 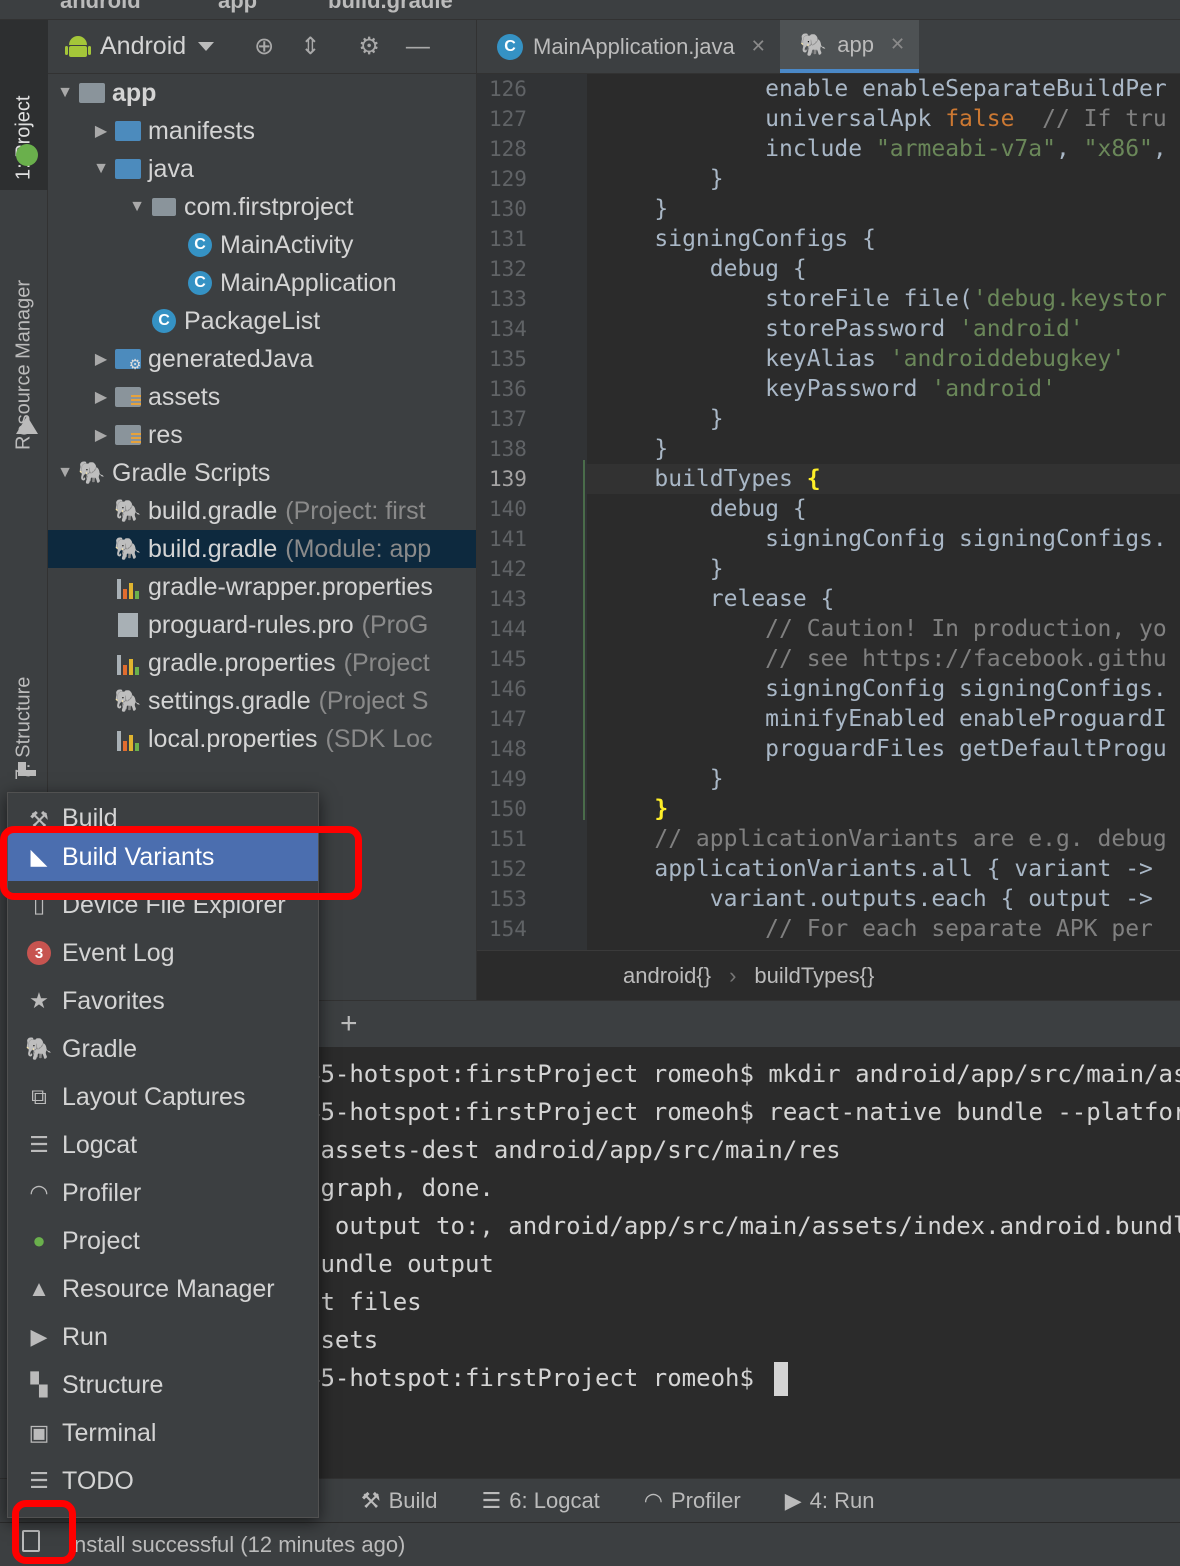 What do you see at coordinates (163, 953) in the screenshot?
I see `menu-item-event-log: 3 Event Log` at bounding box center [163, 953].